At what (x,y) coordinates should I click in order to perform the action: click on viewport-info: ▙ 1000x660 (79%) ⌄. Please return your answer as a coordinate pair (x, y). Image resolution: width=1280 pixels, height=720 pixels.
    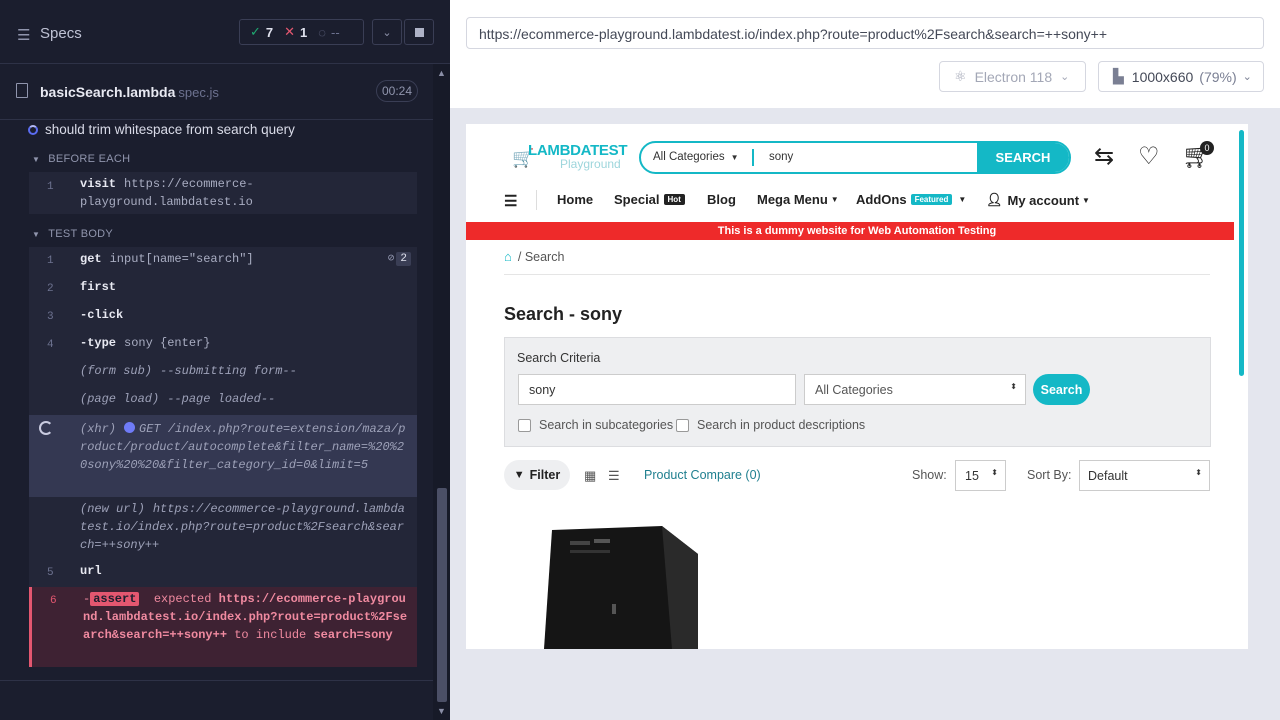
    Looking at the image, I should click on (1181, 76).